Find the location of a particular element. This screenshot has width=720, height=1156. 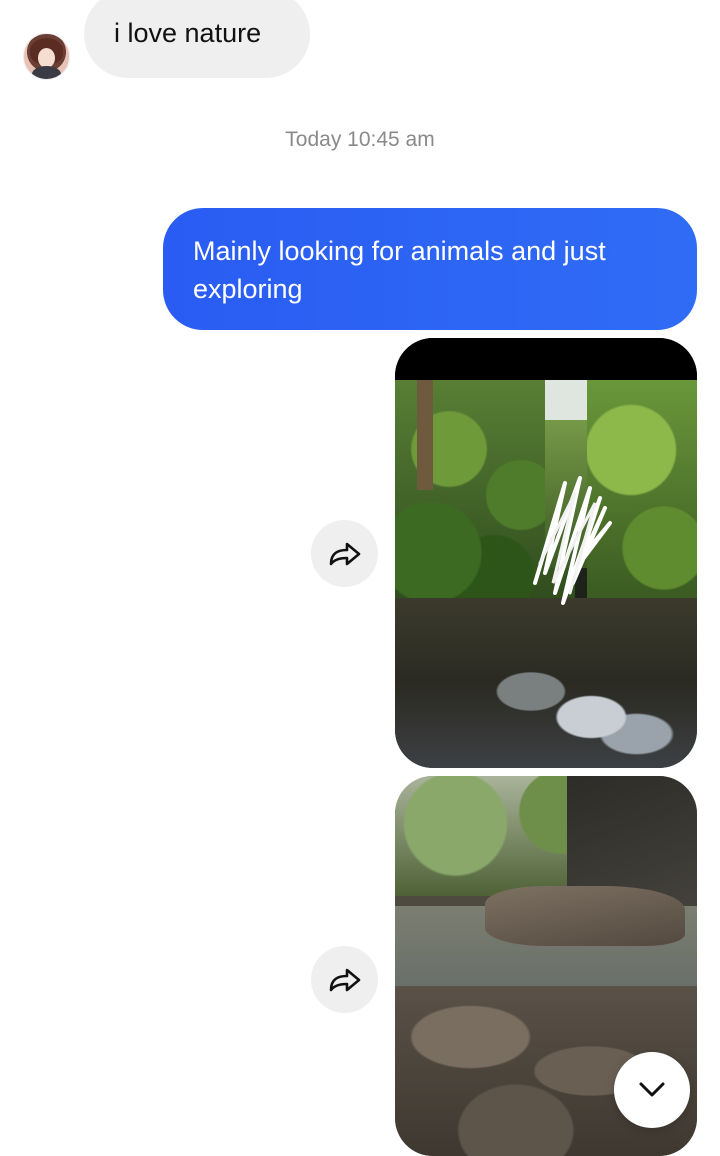

share-photo-2-button is located at coordinates (344, 979).